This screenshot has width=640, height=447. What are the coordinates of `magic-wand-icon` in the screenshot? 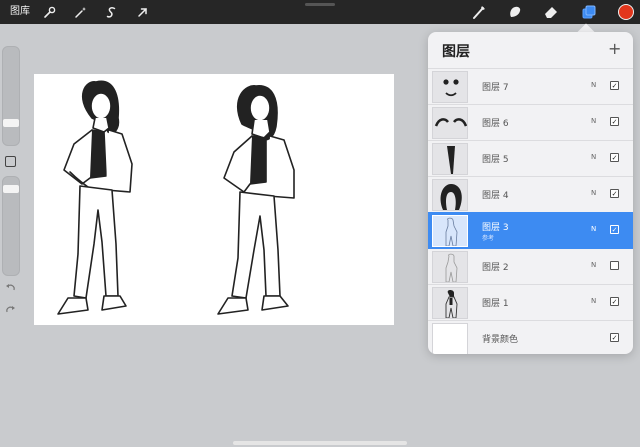 It's located at (80, 12).